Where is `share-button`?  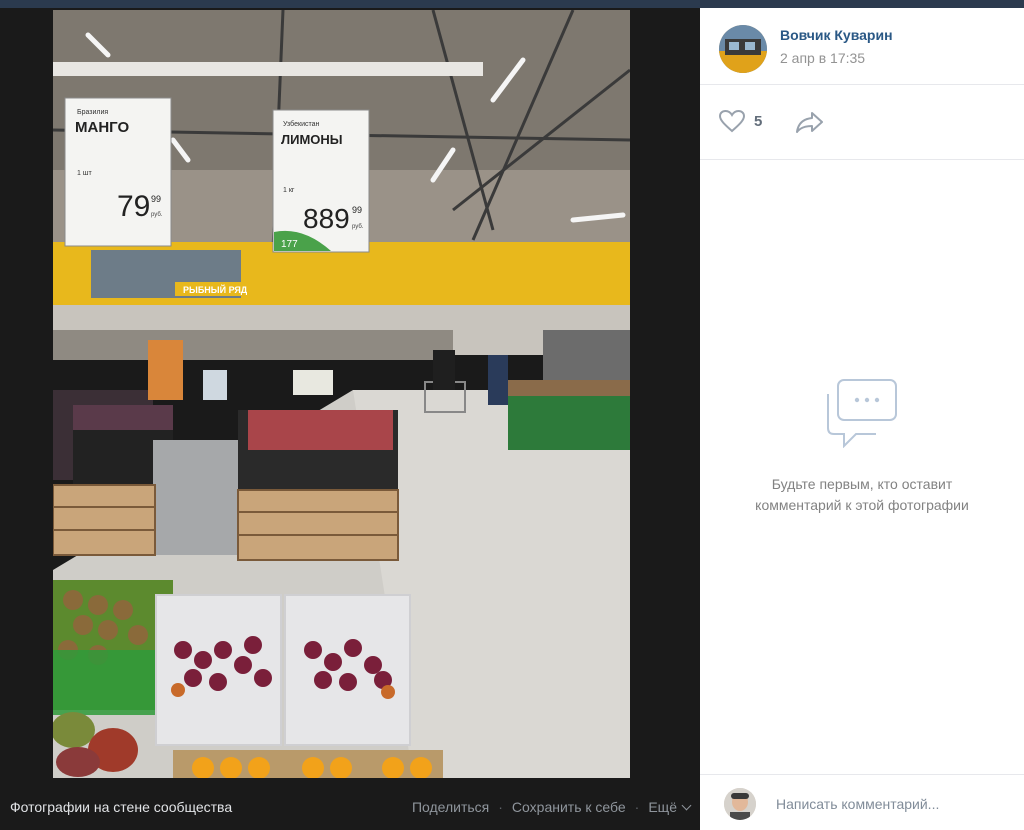
share-button is located at coordinates (810, 124).